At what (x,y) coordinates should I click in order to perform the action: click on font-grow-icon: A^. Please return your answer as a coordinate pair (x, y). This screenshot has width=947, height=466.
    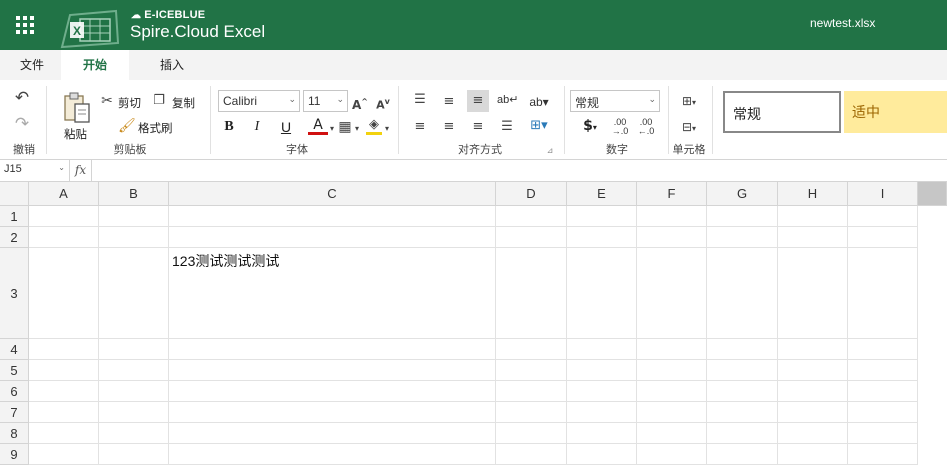
    Looking at the image, I should click on (360, 103).